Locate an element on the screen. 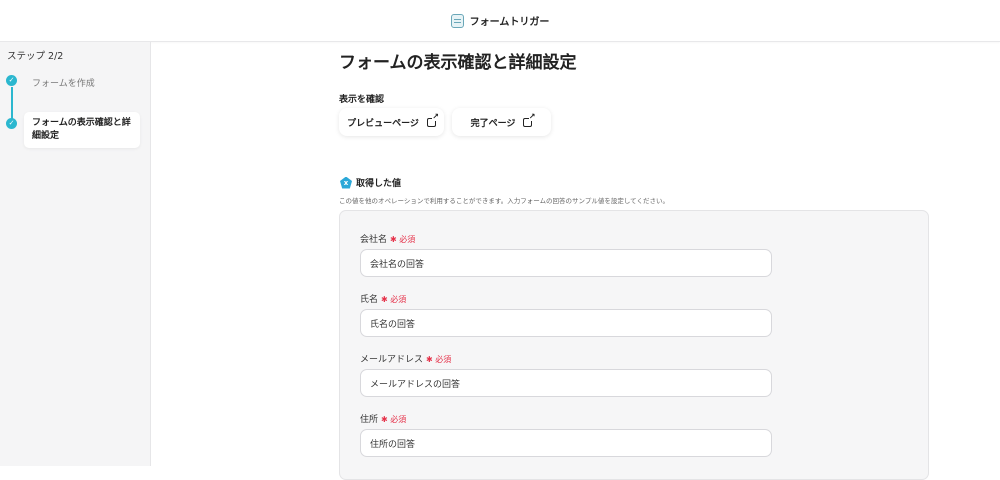 The width and height of the screenshot is (1000, 480). sidebar-step-confirm-settings: フォームの表示確認と詳細設定 is located at coordinates (82, 130).